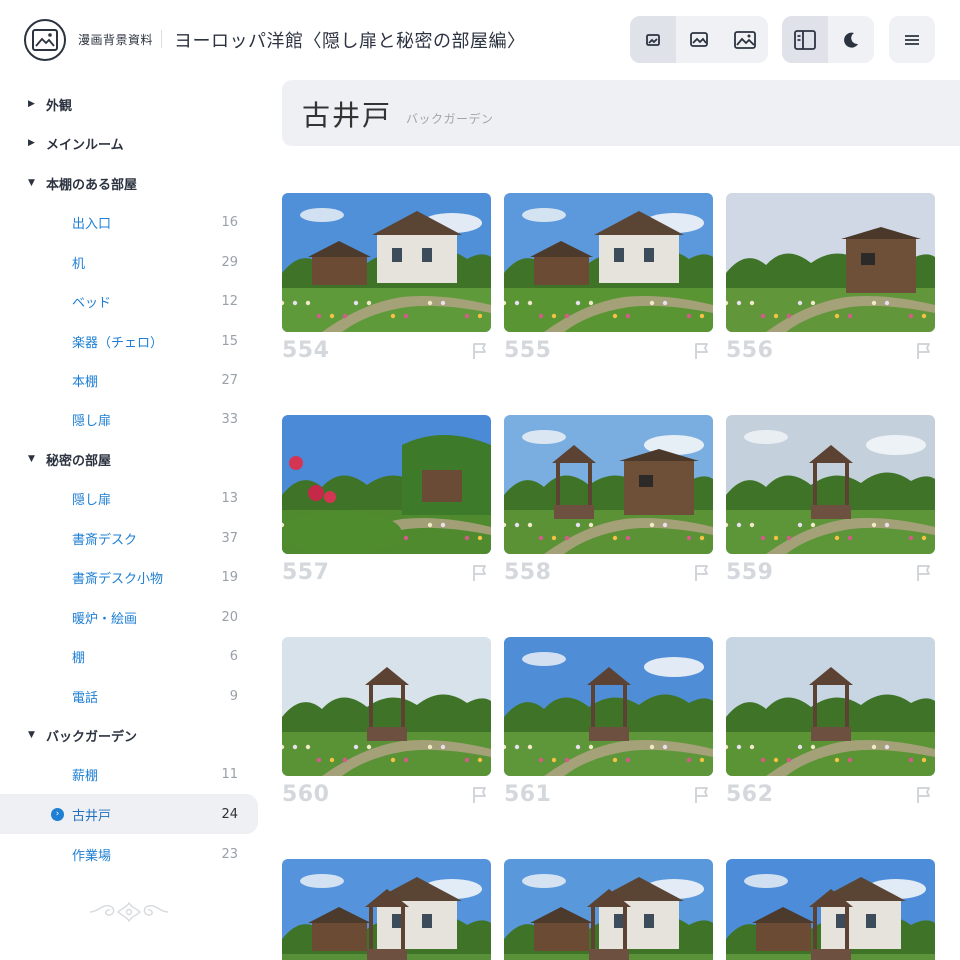 This screenshot has width=960, height=960. I want to click on size-large-button, so click(745, 39).